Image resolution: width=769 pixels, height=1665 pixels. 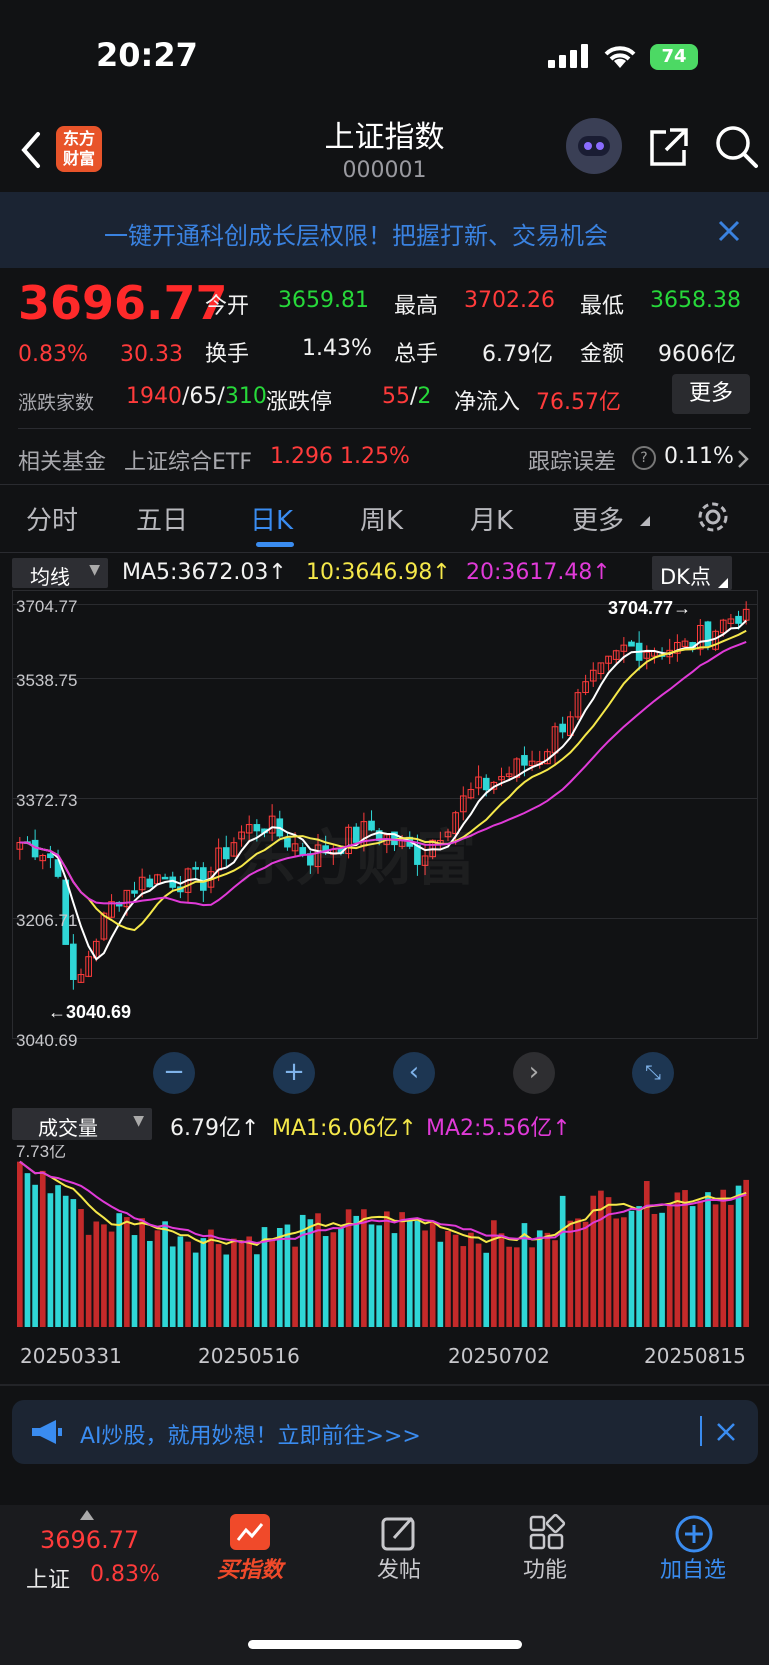 I want to click on share-icon, so click(x=669, y=147).